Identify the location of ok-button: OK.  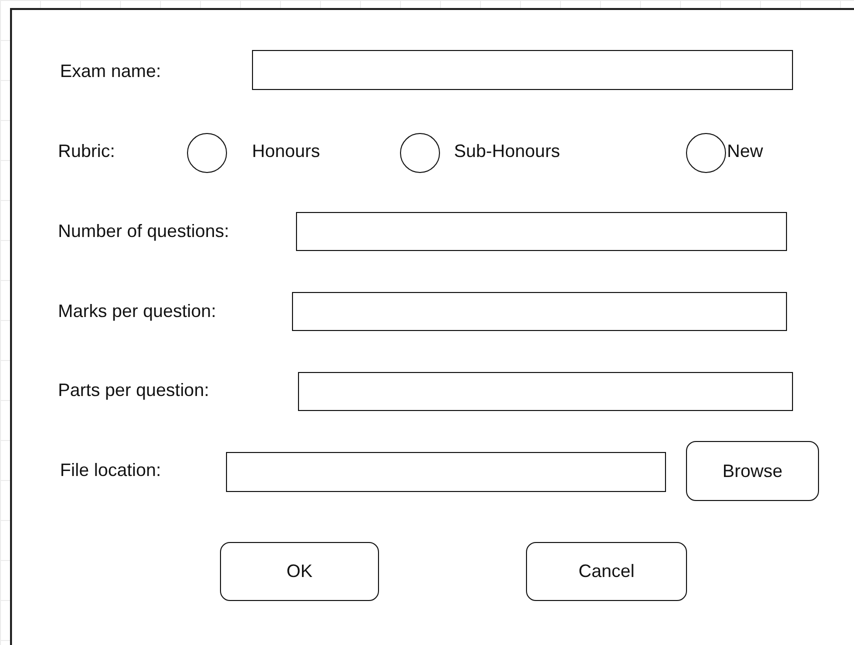
(299, 571).